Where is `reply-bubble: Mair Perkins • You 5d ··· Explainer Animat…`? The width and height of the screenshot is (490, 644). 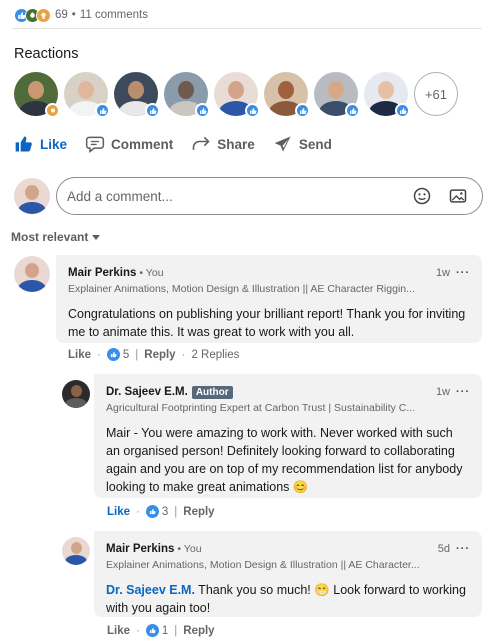 reply-bubble: Mair Perkins • You 5d ··· Explainer Animat… is located at coordinates (288, 574).